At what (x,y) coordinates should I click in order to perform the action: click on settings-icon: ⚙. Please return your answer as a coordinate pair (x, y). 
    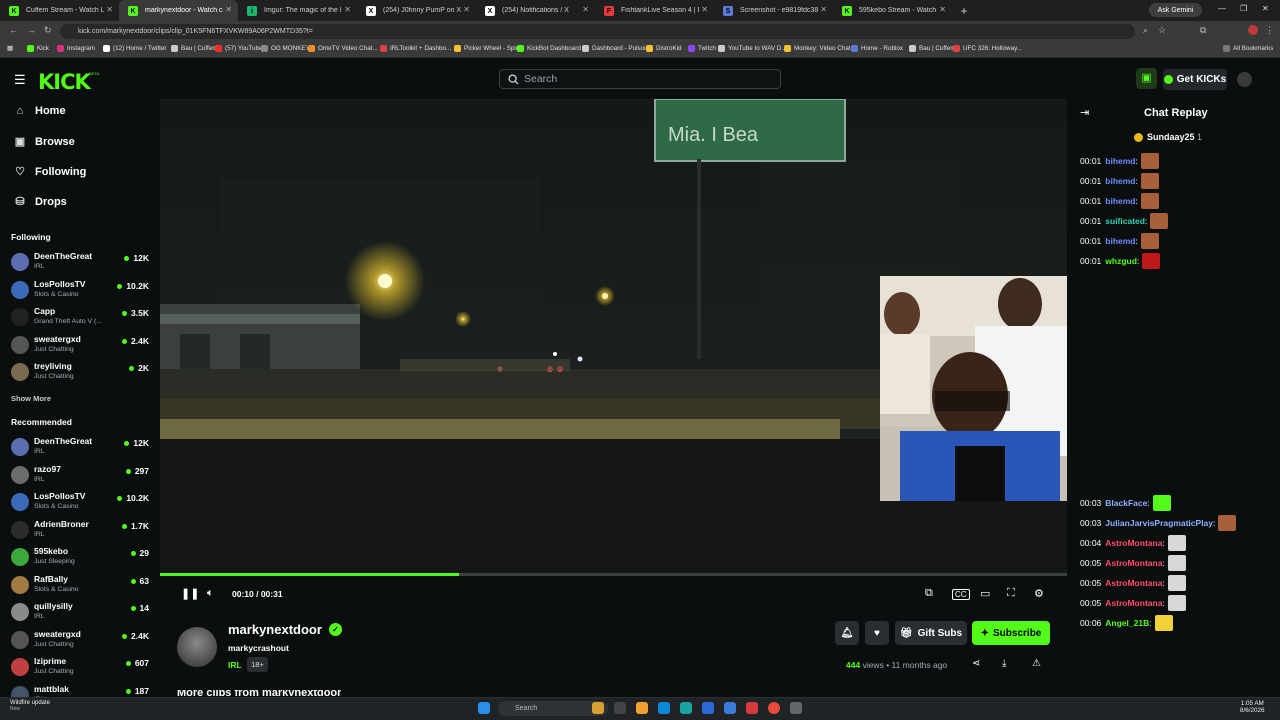
    Looking at the image, I should click on (1039, 593).